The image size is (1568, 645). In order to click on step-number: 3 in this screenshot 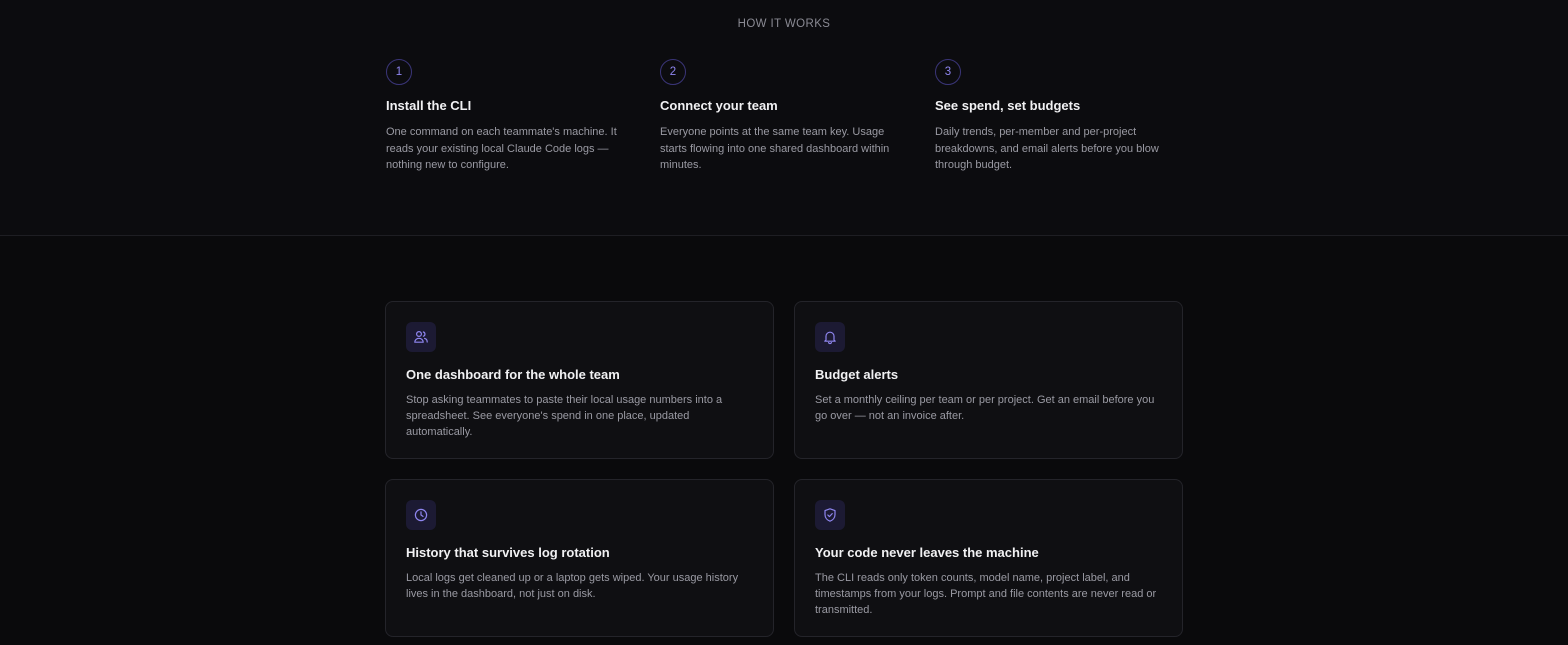, I will do `click(948, 72)`.